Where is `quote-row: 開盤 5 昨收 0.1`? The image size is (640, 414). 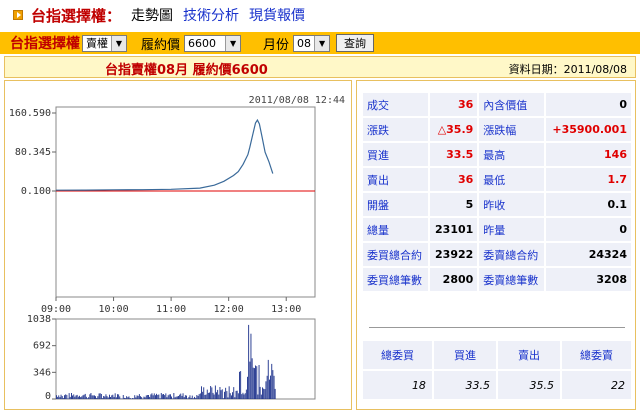 quote-row: 開盤 5 昨收 0.1 is located at coordinates (497, 204).